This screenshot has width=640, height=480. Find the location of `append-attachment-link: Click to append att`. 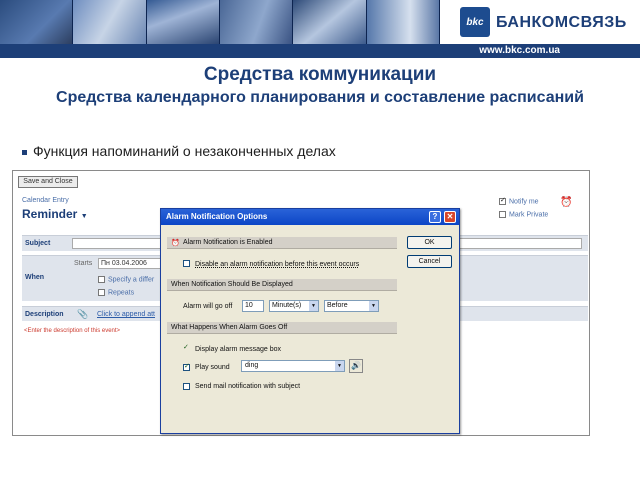

append-attachment-link: Click to append att is located at coordinates (126, 314).